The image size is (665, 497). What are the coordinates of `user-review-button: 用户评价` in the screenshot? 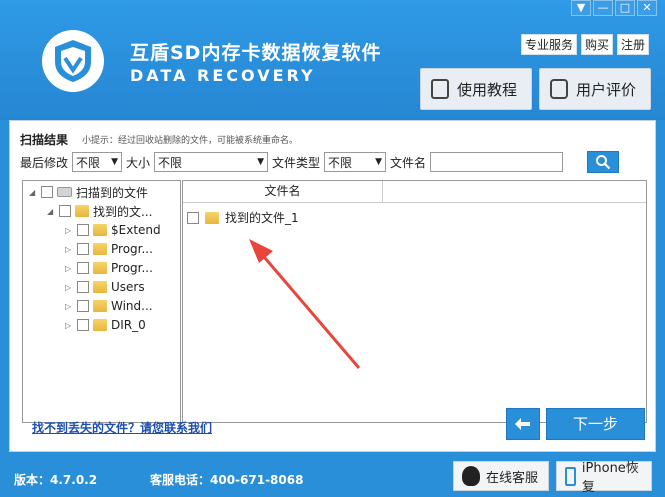 It's located at (595, 89).